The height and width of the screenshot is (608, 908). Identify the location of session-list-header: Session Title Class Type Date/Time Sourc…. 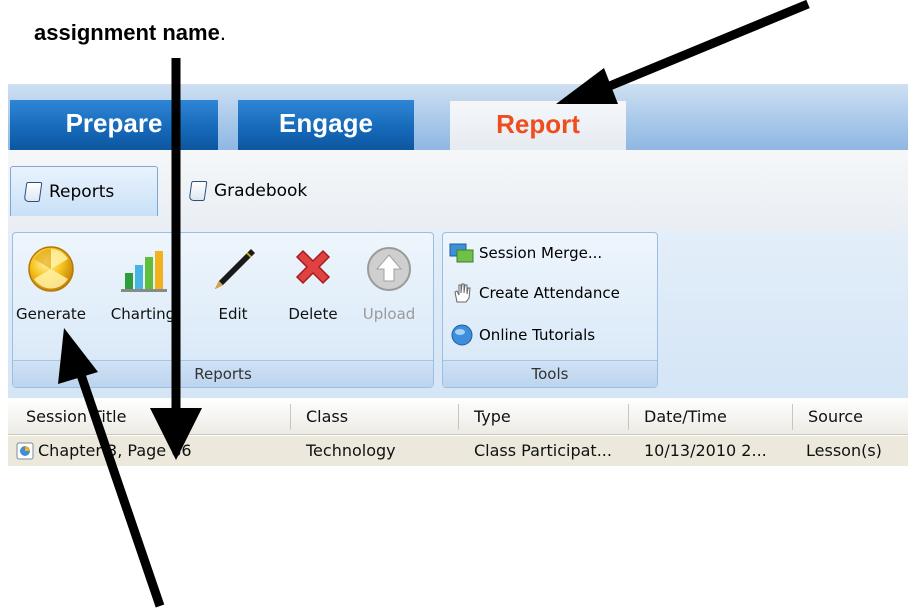
(458, 416).